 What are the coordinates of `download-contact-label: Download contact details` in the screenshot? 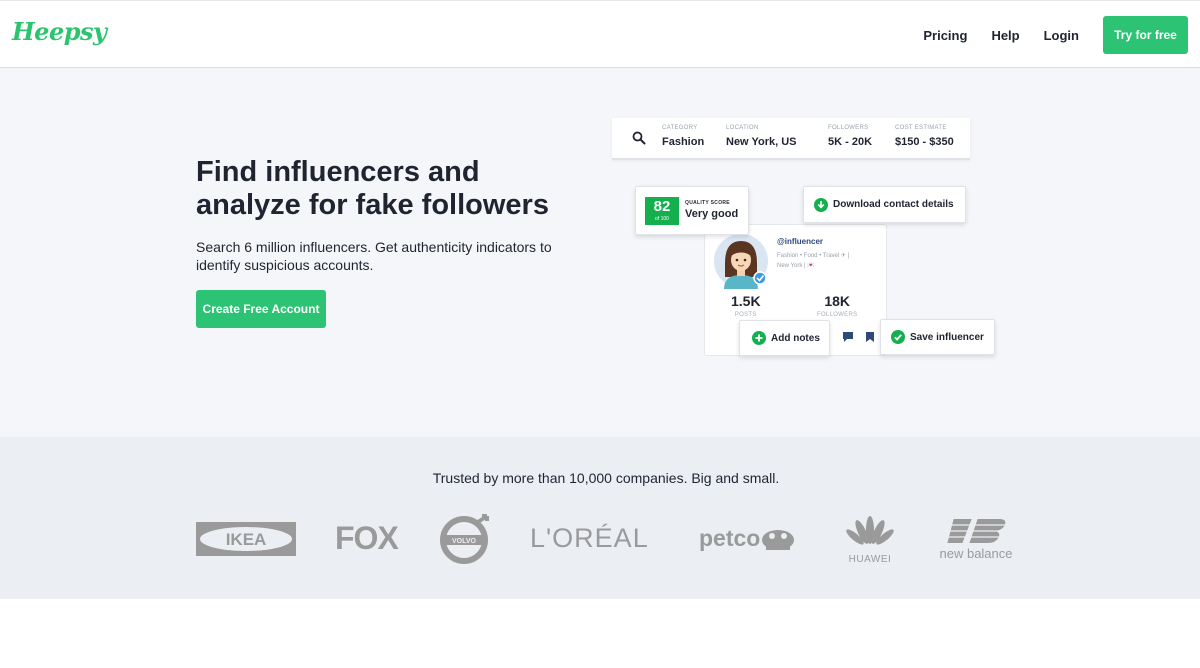 It's located at (893, 204).